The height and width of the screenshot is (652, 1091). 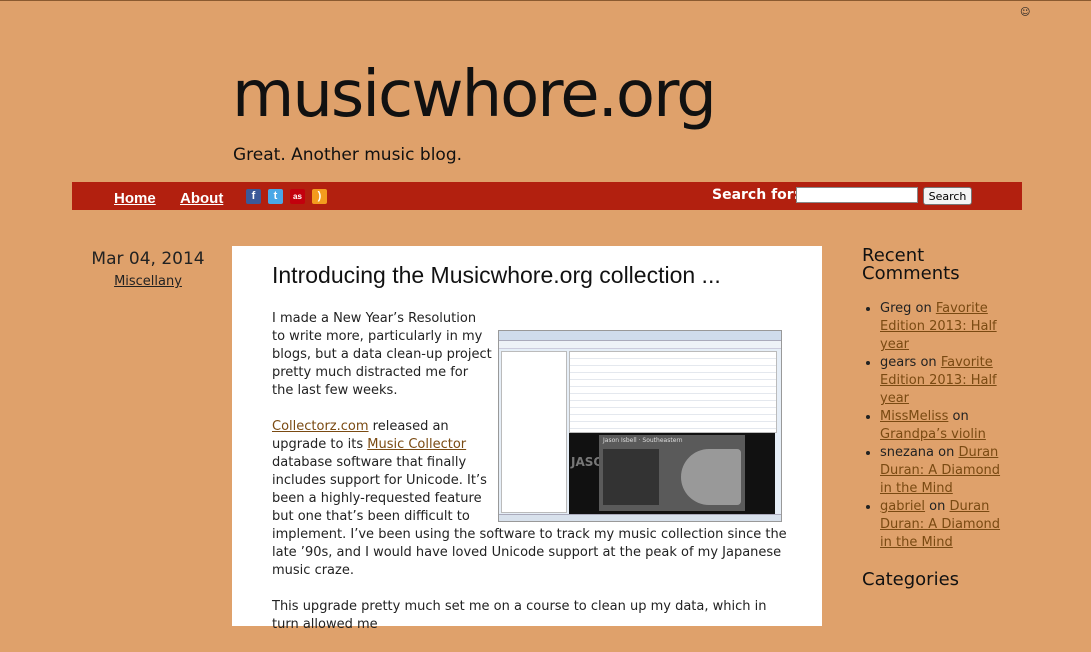 What do you see at coordinates (911, 579) in the screenshot?
I see `categories-heading: Categories` at bounding box center [911, 579].